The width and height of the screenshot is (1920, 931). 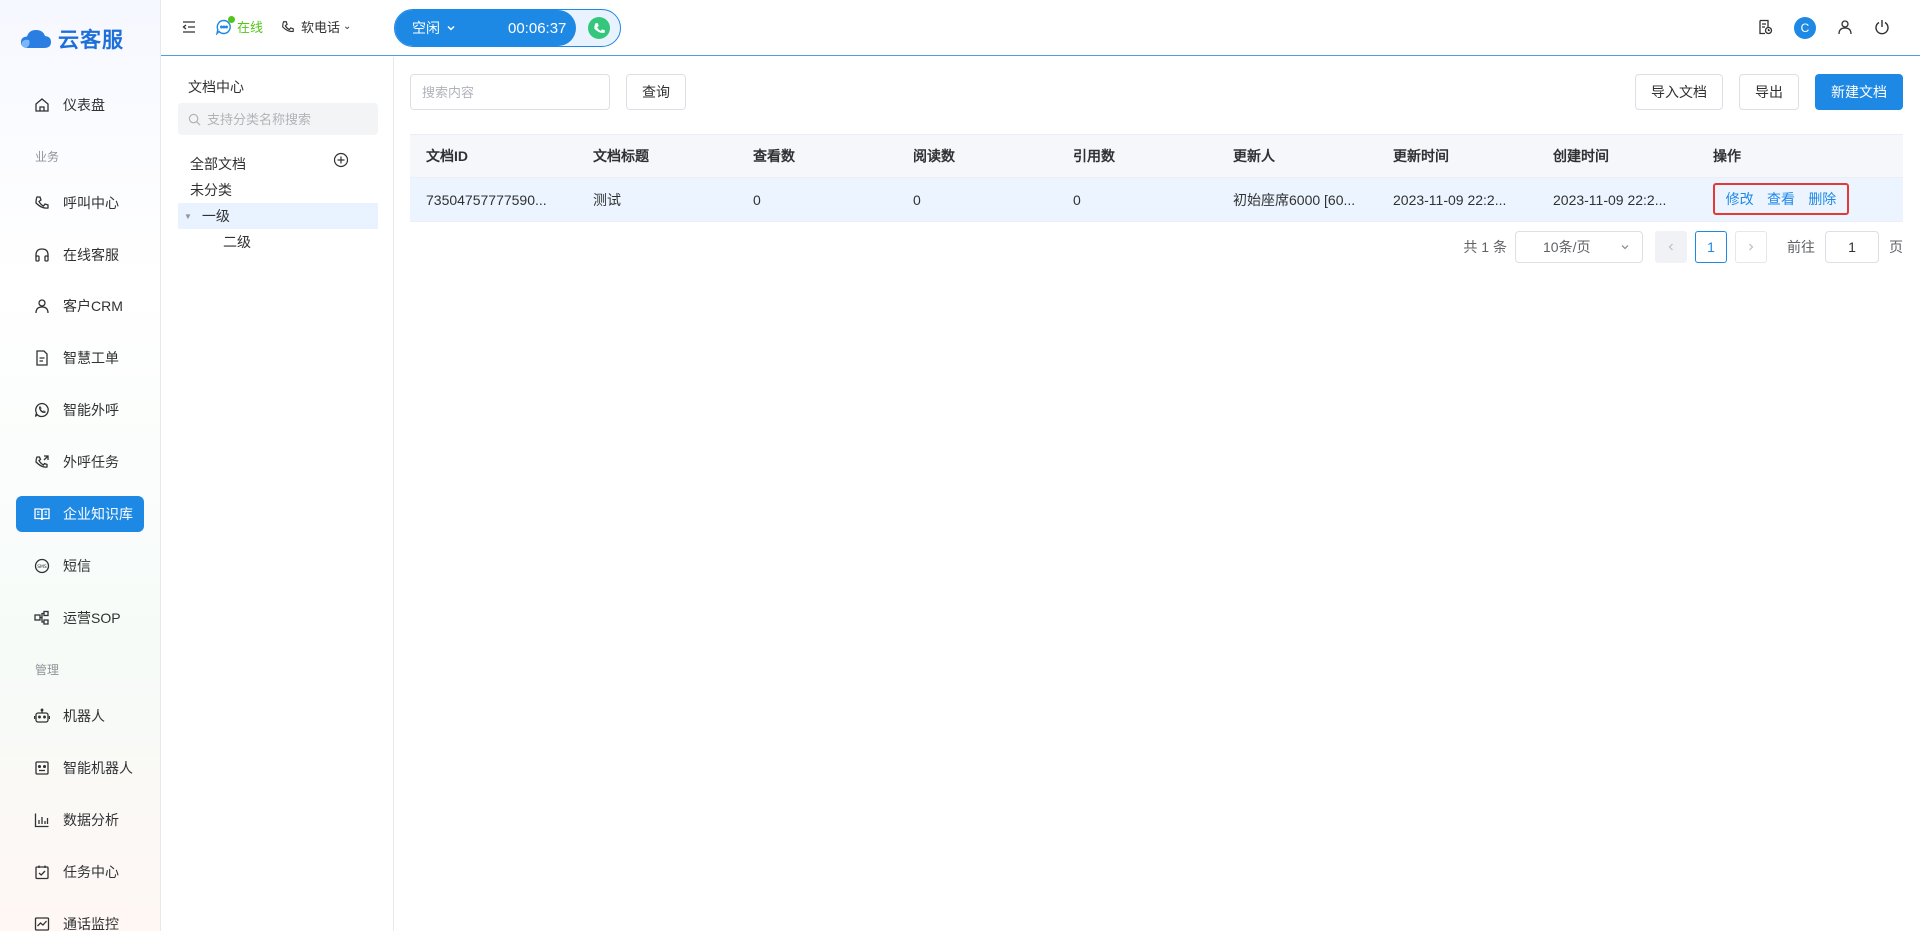 What do you see at coordinates (72, 39) in the screenshot?
I see `app-logo: 云客服` at bounding box center [72, 39].